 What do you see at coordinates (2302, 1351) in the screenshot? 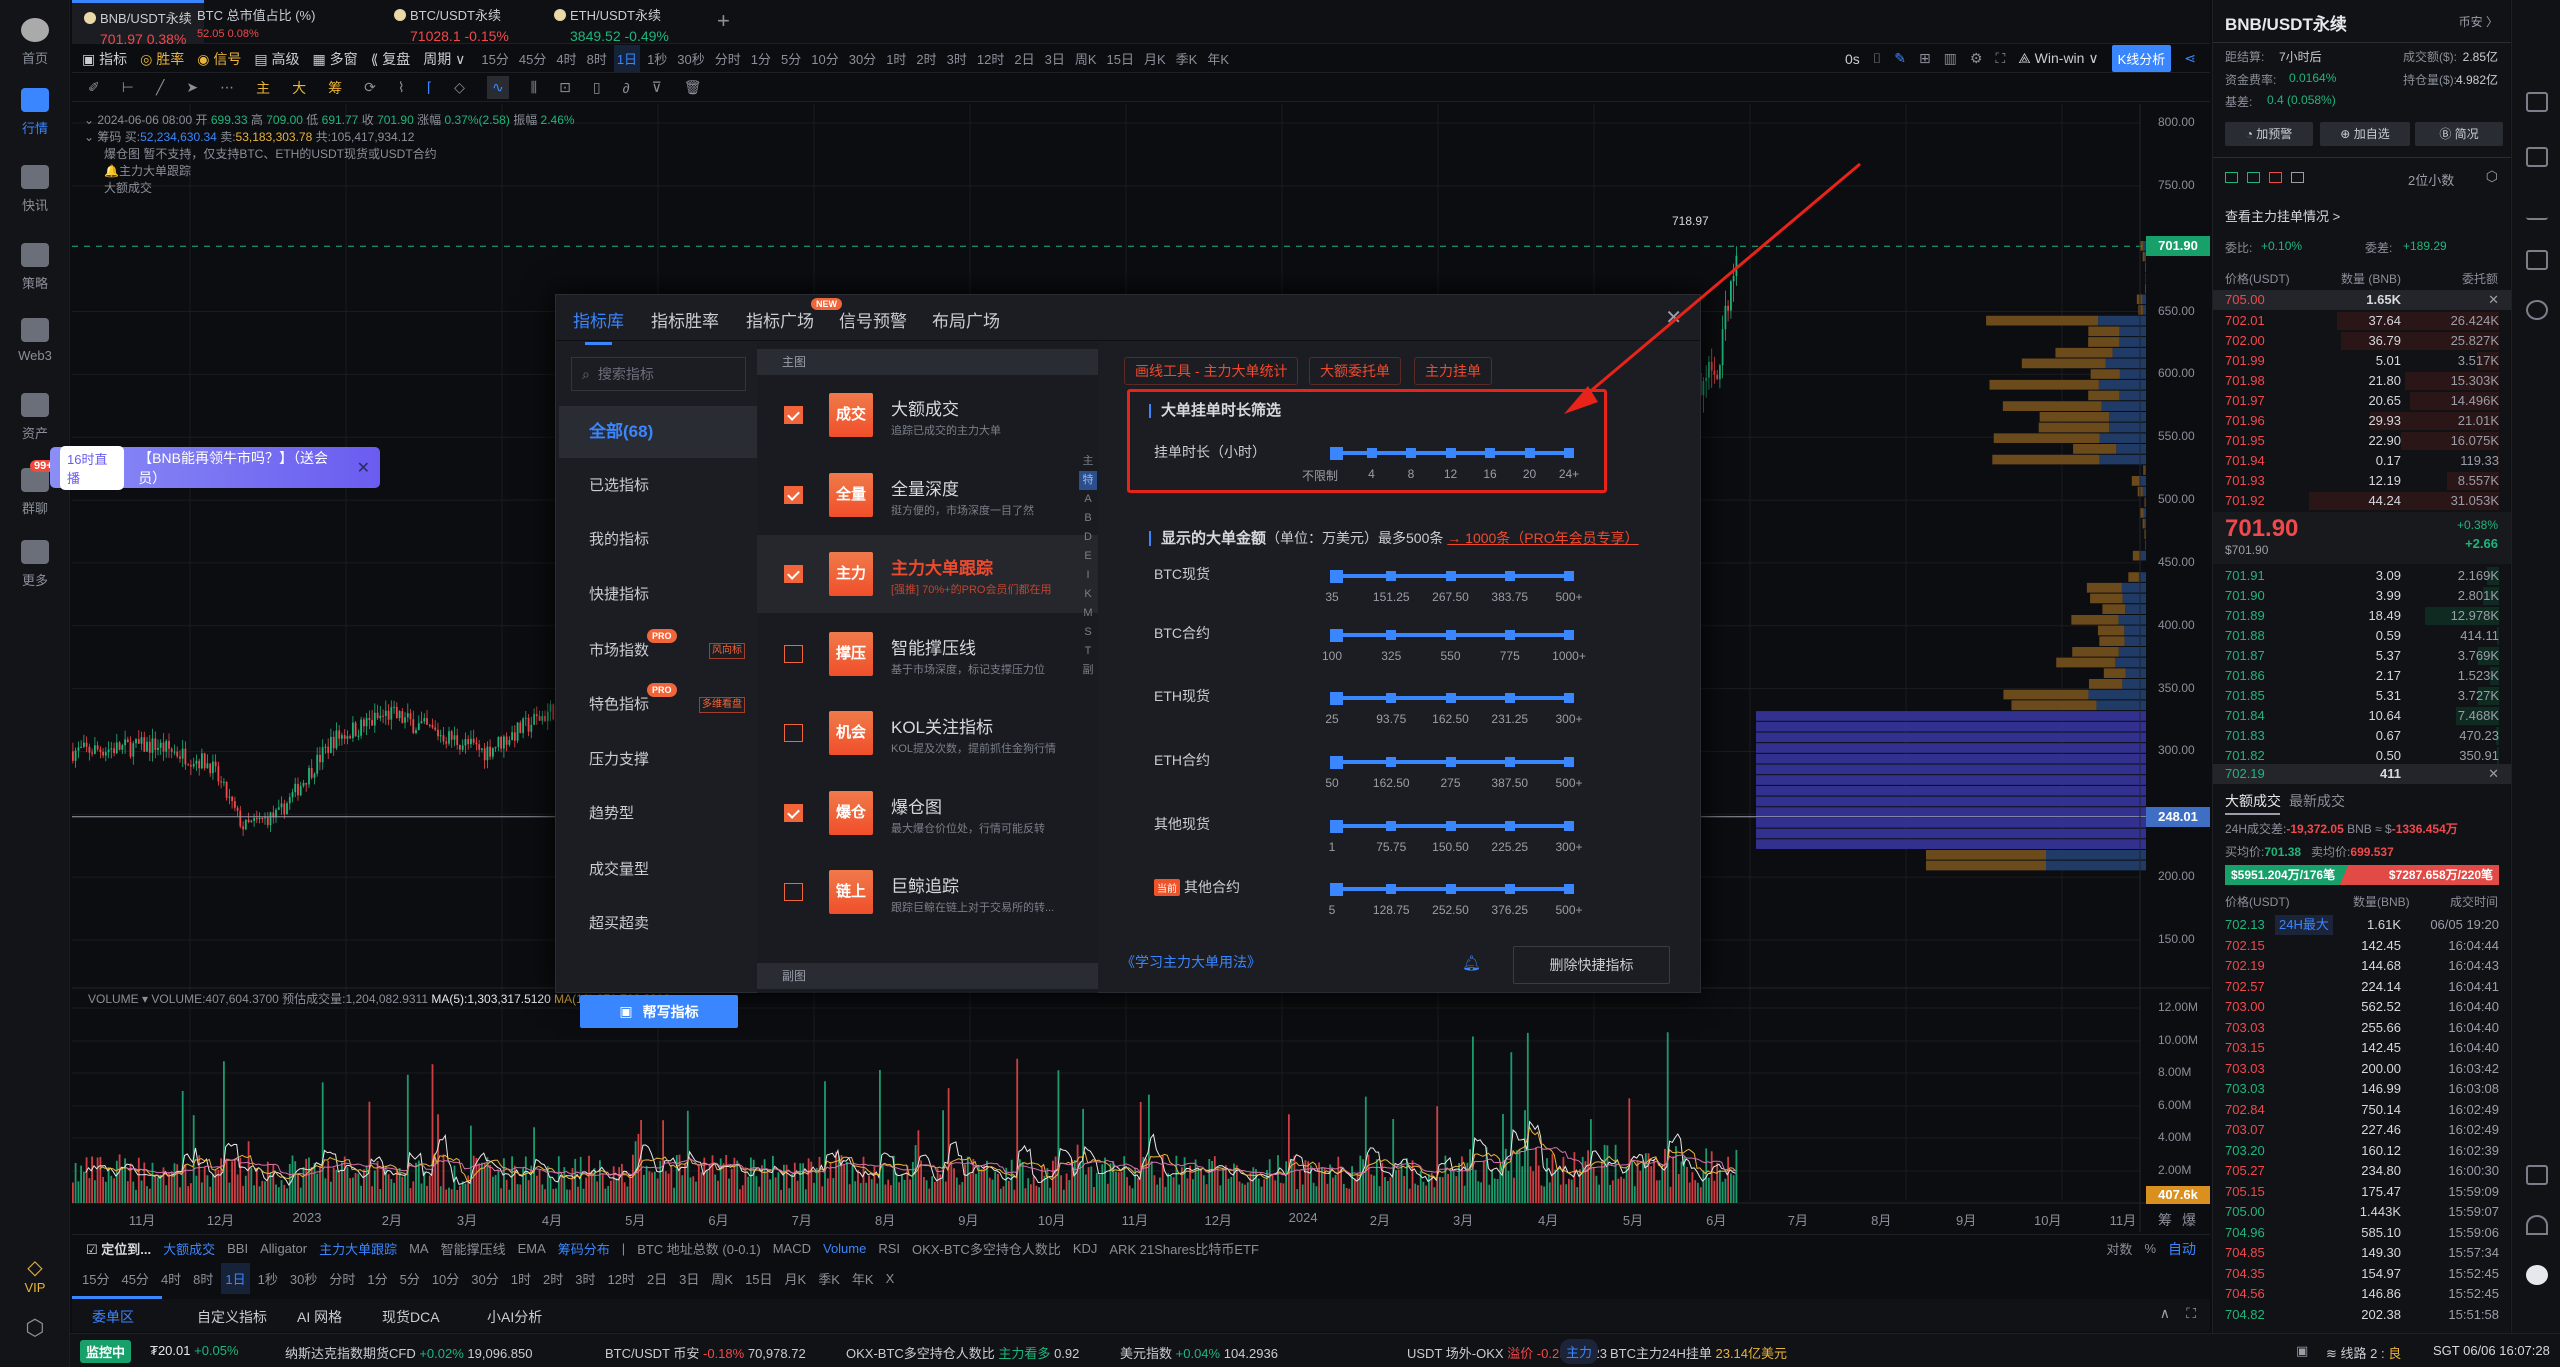
I see `help-icon: ▣` at bounding box center [2302, 1351].